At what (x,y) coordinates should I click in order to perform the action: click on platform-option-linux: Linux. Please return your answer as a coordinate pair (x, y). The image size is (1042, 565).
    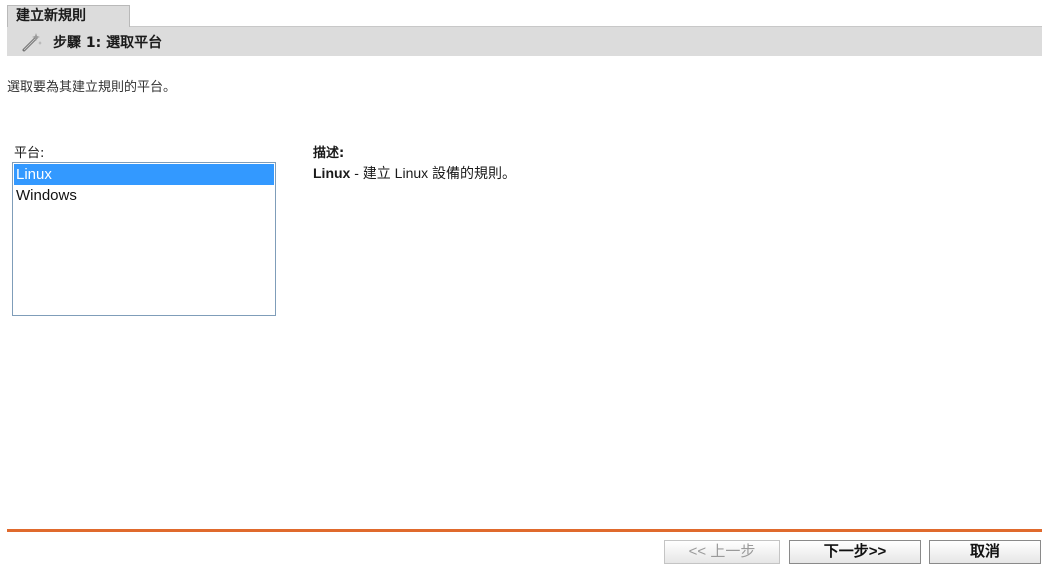
    Looking at the image, I should click on (144, 174).